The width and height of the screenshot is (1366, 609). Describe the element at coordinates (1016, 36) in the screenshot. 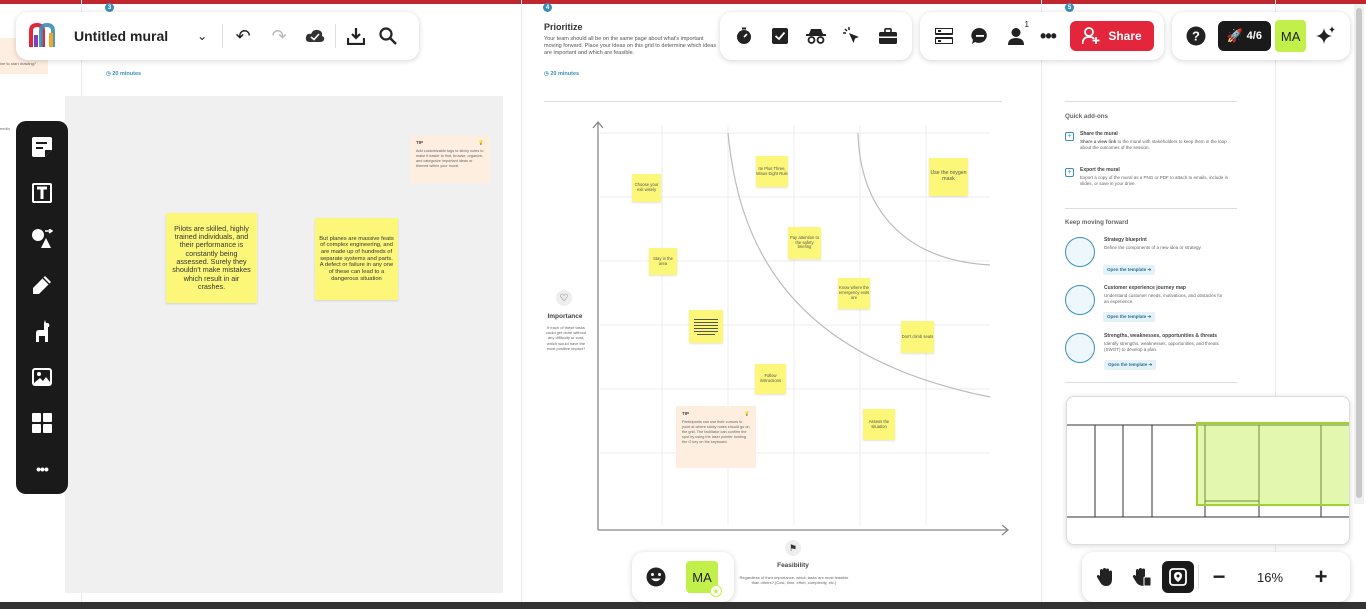

I see `user-icon: 1` at that location.